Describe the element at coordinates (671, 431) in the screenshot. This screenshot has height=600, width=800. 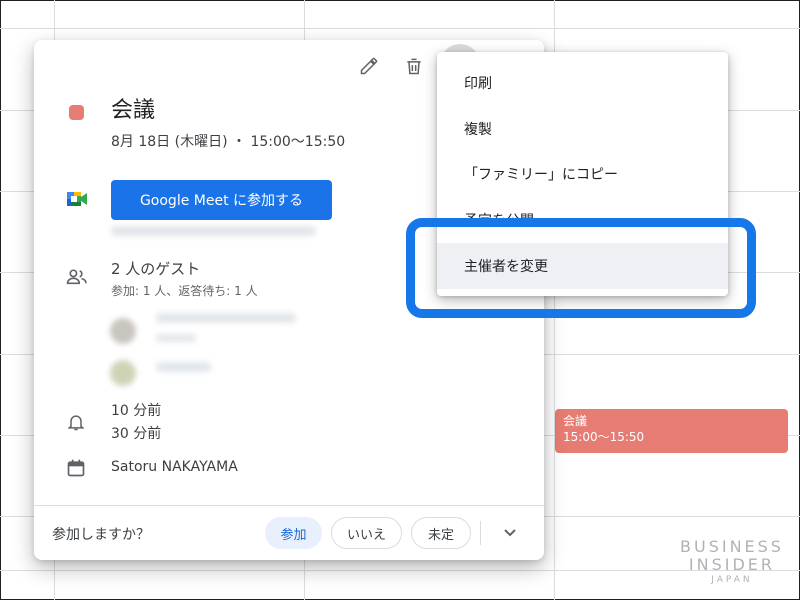
I see `calendar-event-block: 会議 15:00～15:50` at that location.